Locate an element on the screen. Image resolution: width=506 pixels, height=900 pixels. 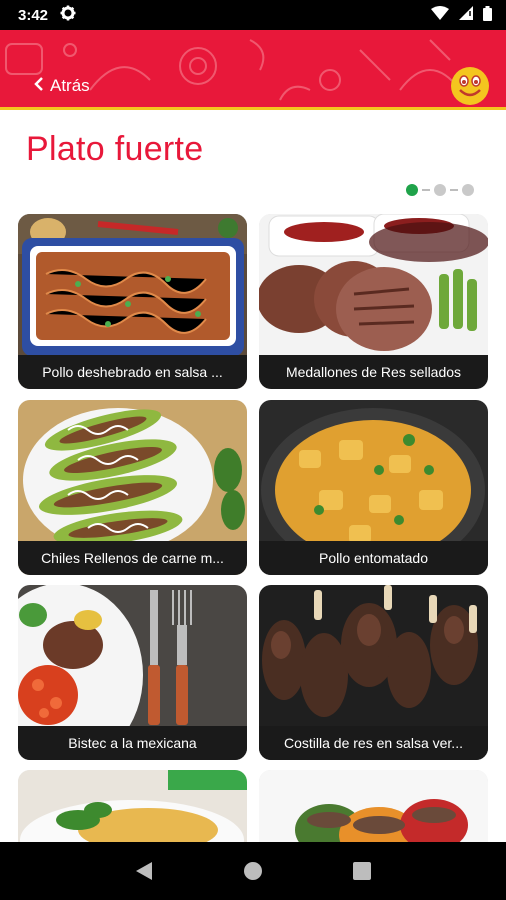
back-button: Atrás is located at coordinates (62, 86).